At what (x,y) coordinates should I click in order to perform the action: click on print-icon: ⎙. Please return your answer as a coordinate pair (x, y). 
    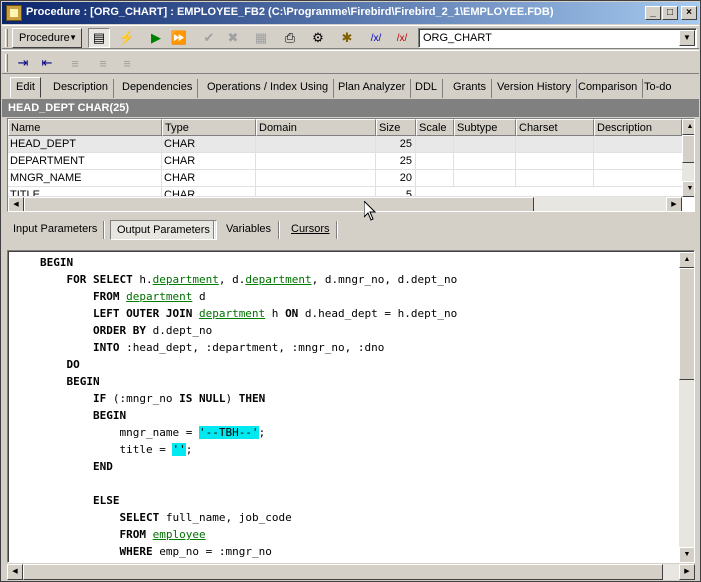
    Looking at the image, I should click on (290, 38).